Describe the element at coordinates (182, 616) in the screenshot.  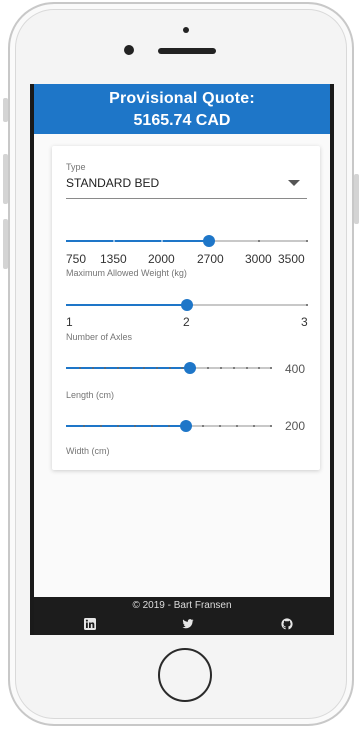
I see `app-footer: © 2019 - Bart Fransen` at that location.